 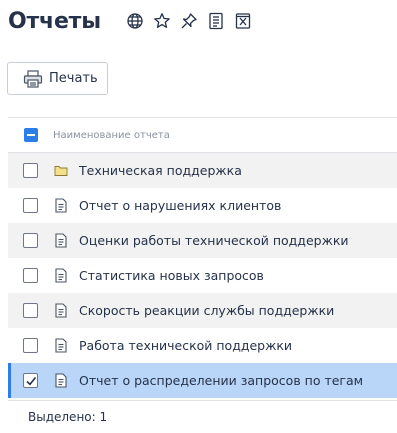 What do you see at coordinates (202, 135) in the screenshot?
I see `table-header: Наименование отчета` at bounding box center [202, 135].